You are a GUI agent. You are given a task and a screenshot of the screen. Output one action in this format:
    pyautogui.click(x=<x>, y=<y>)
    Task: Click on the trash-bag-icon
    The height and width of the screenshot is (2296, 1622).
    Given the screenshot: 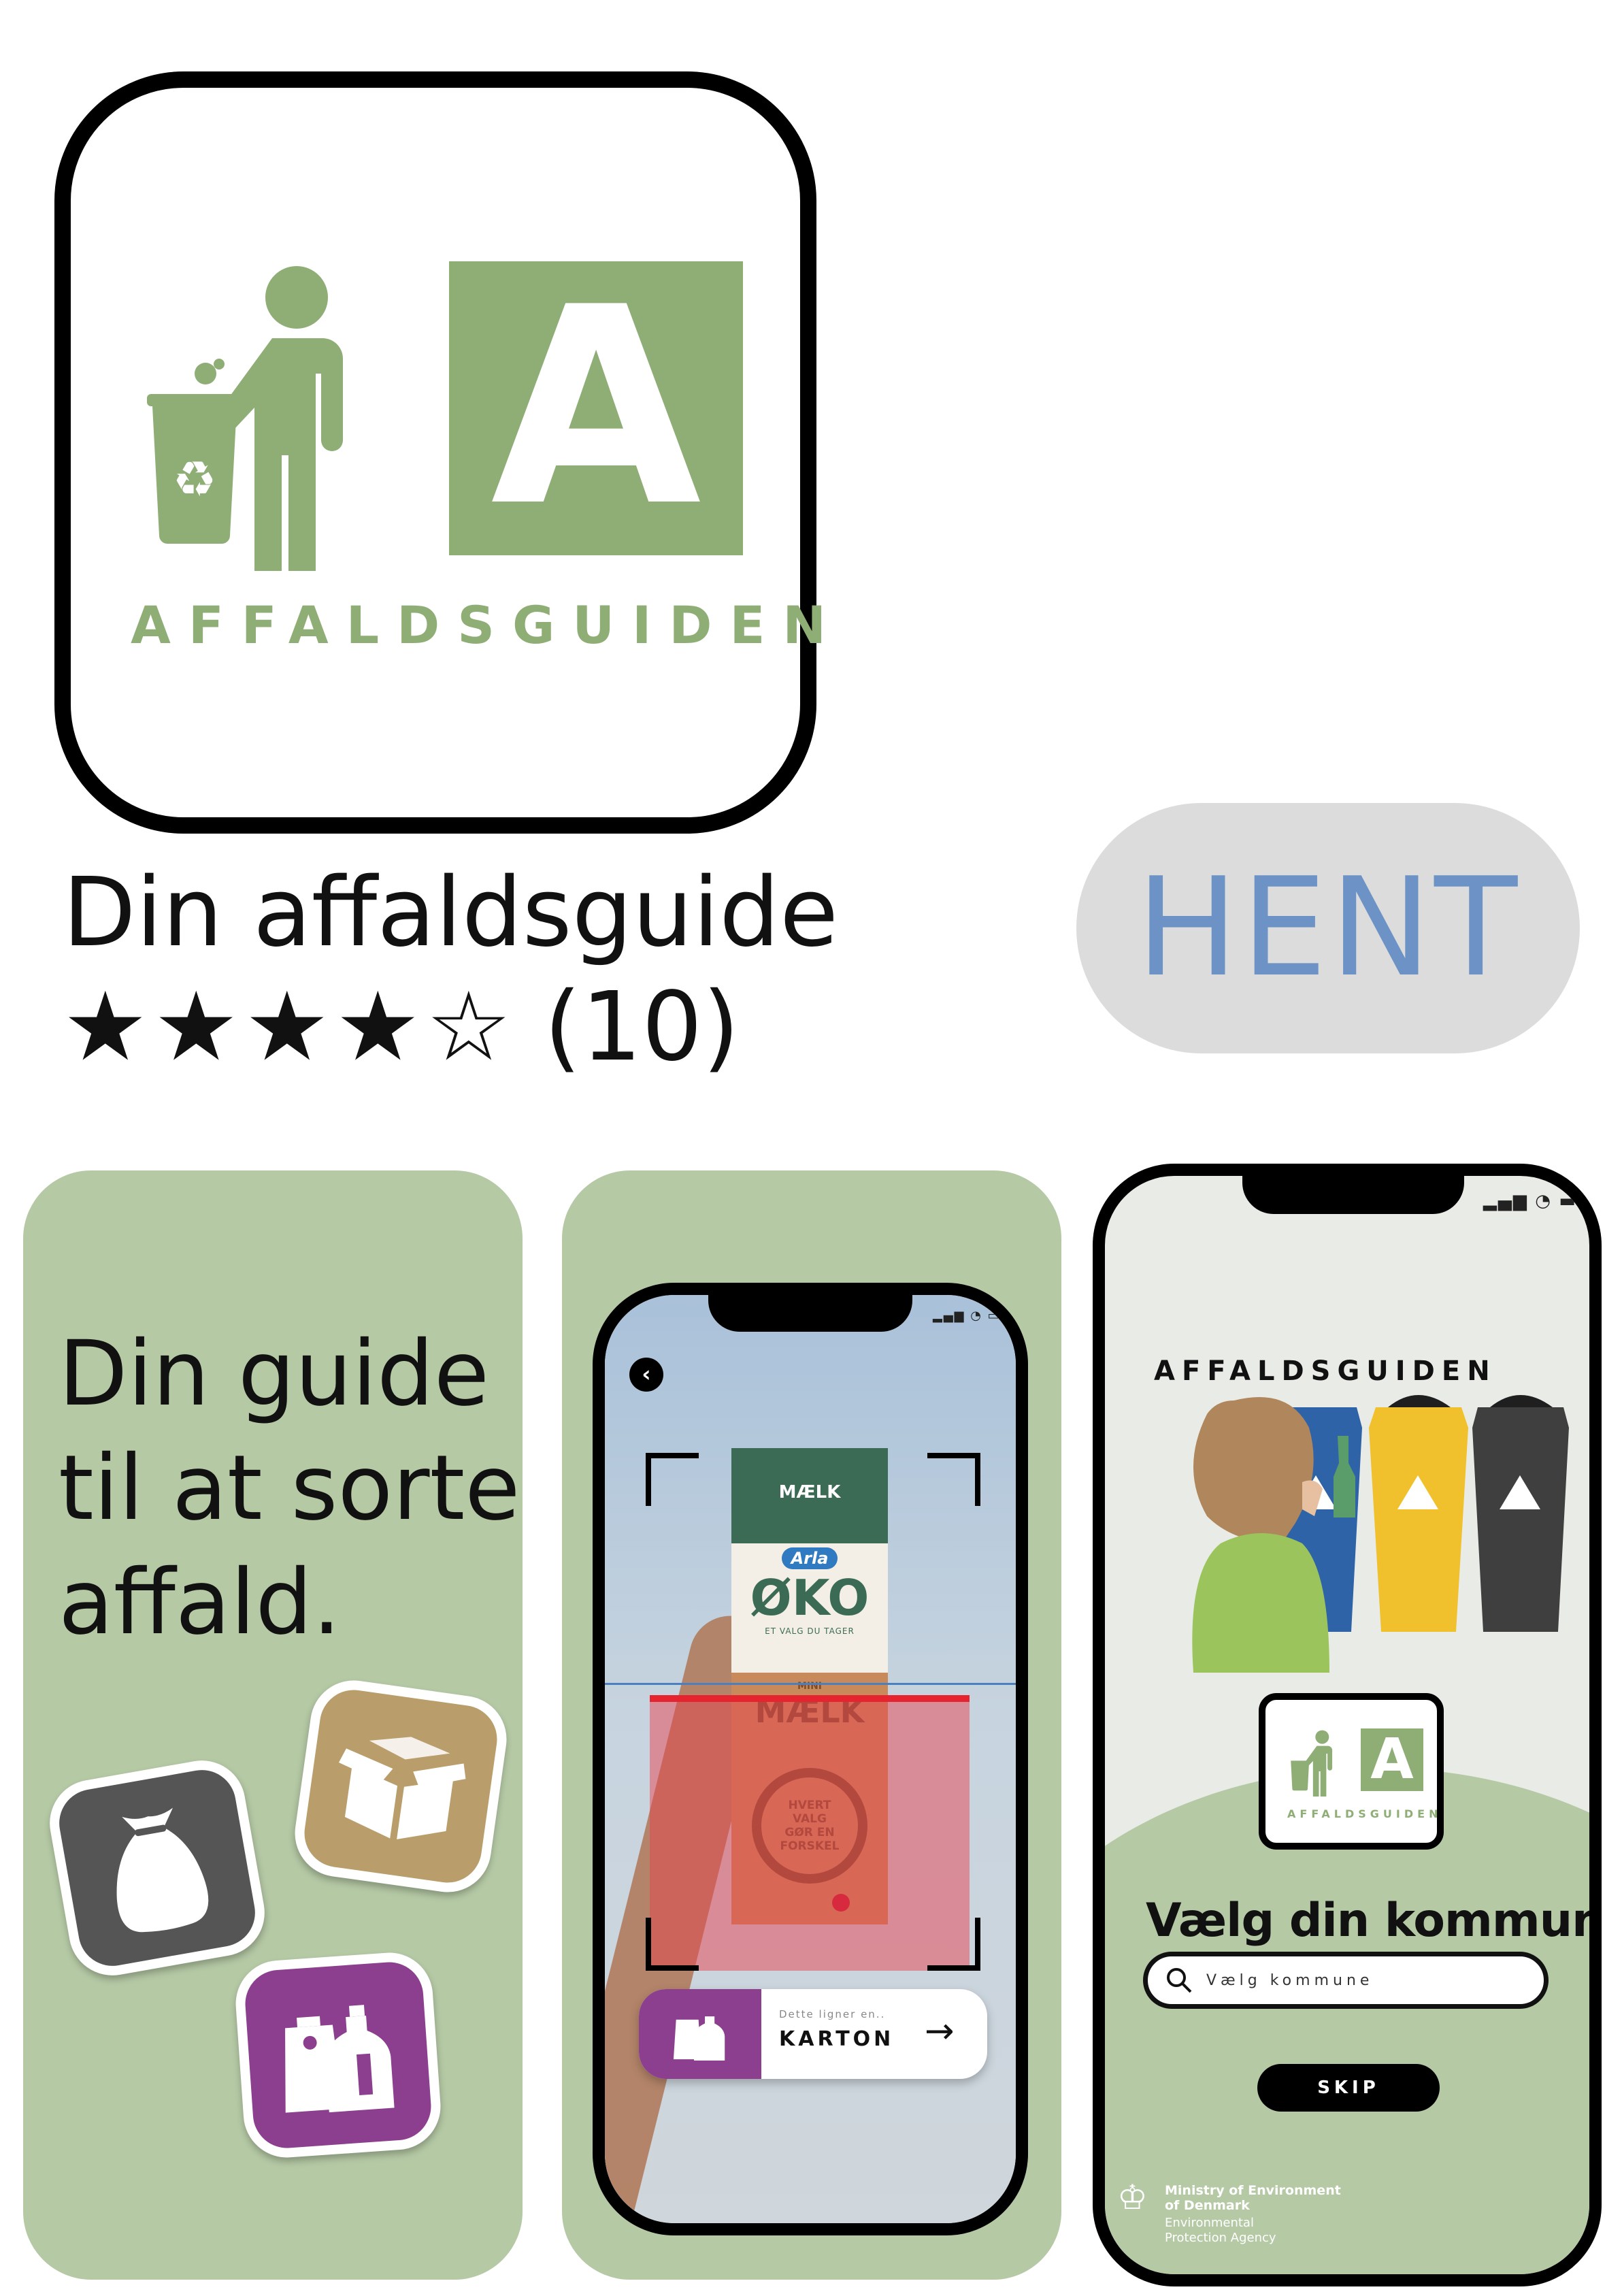 What is the action you would take?
    pyautogui.click(x=162, y=1870)
    